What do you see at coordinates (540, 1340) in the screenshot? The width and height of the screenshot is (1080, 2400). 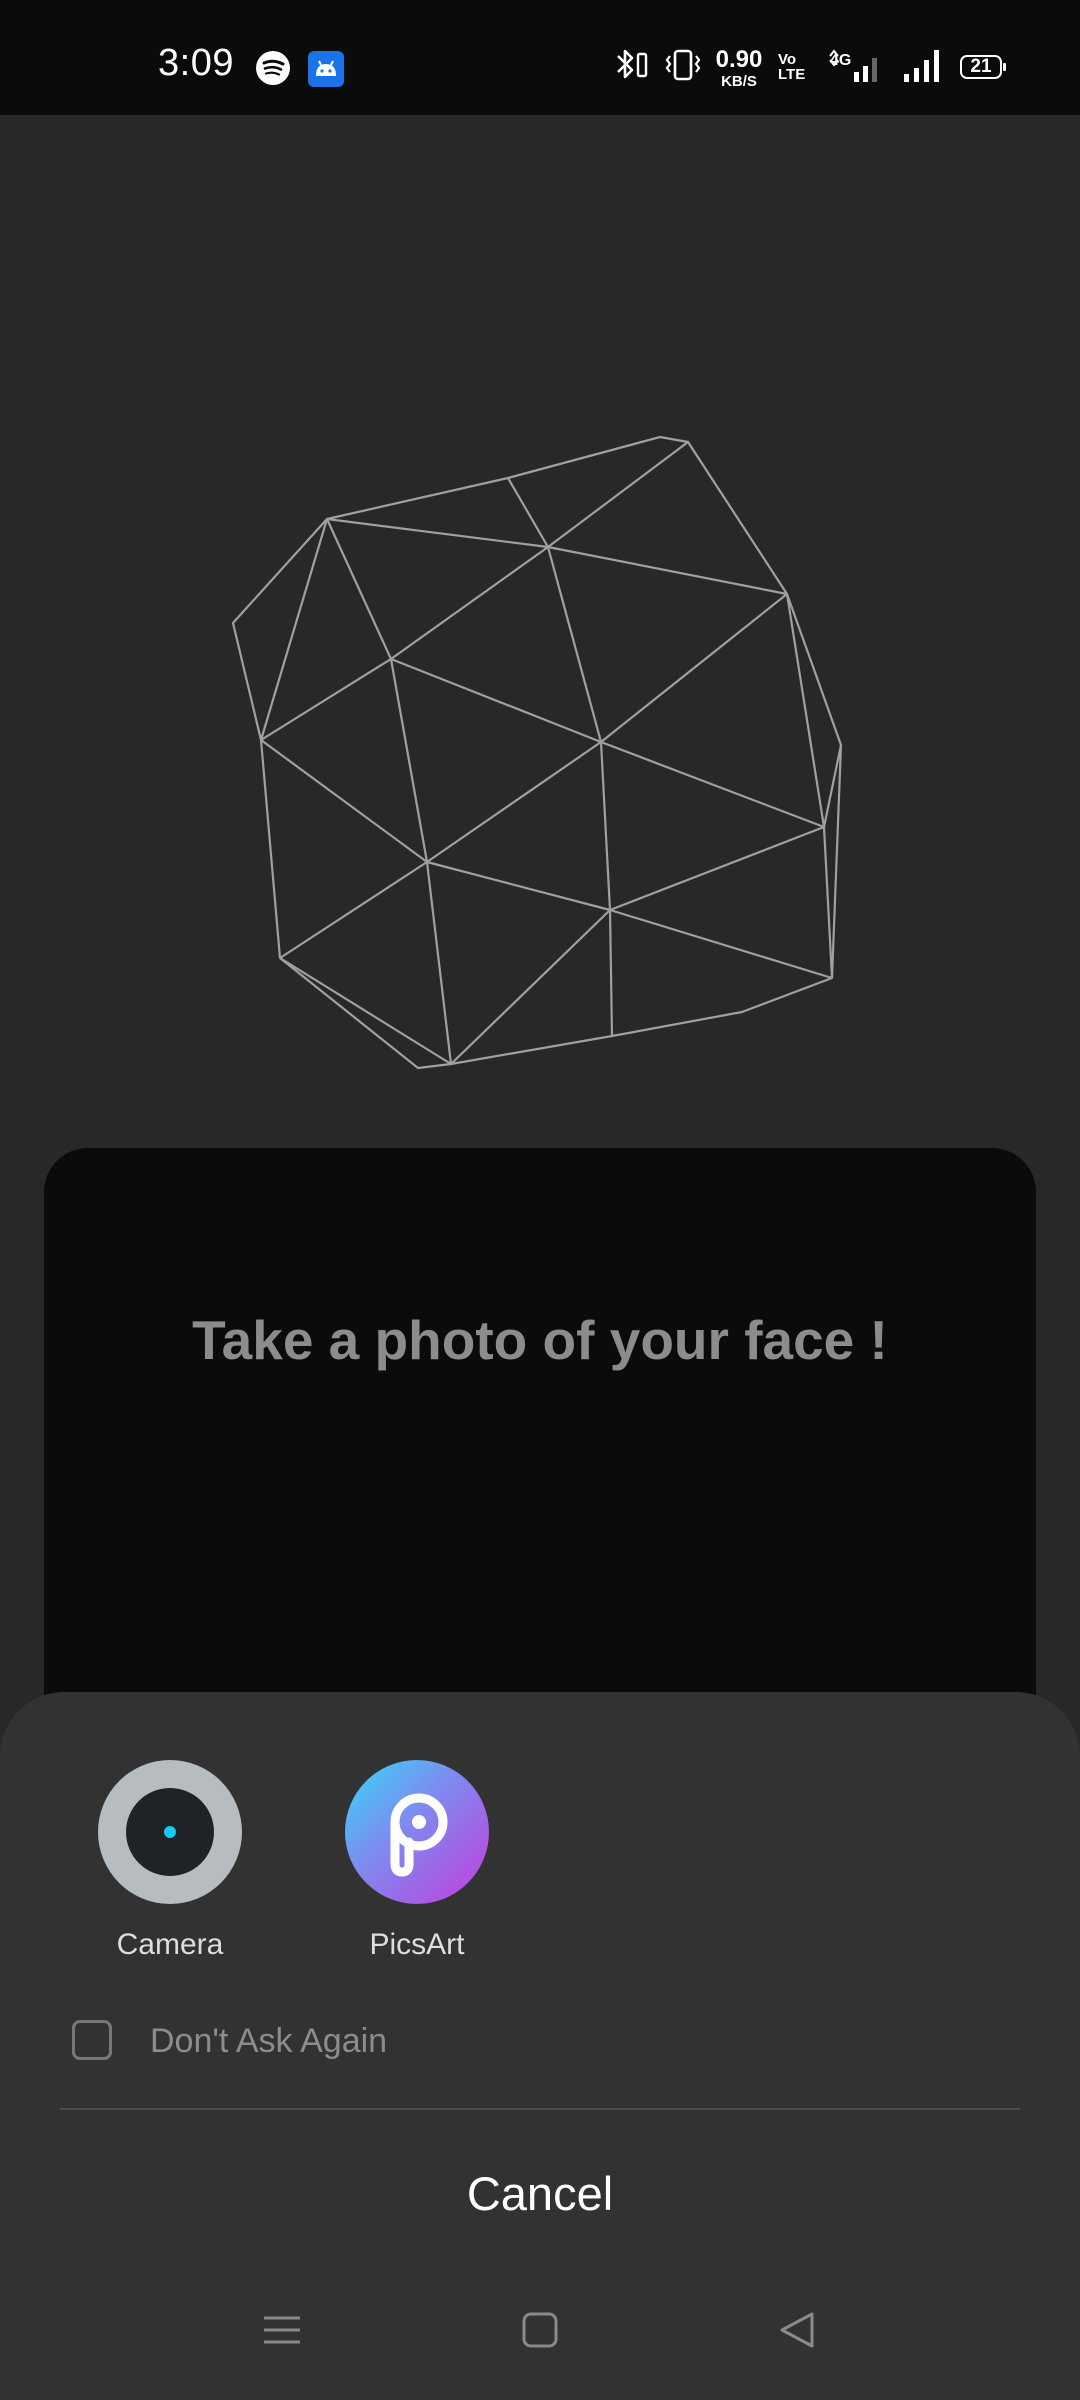 I see `face-card-title: Take a photo of your face !` at bounding box center [540, 1340].